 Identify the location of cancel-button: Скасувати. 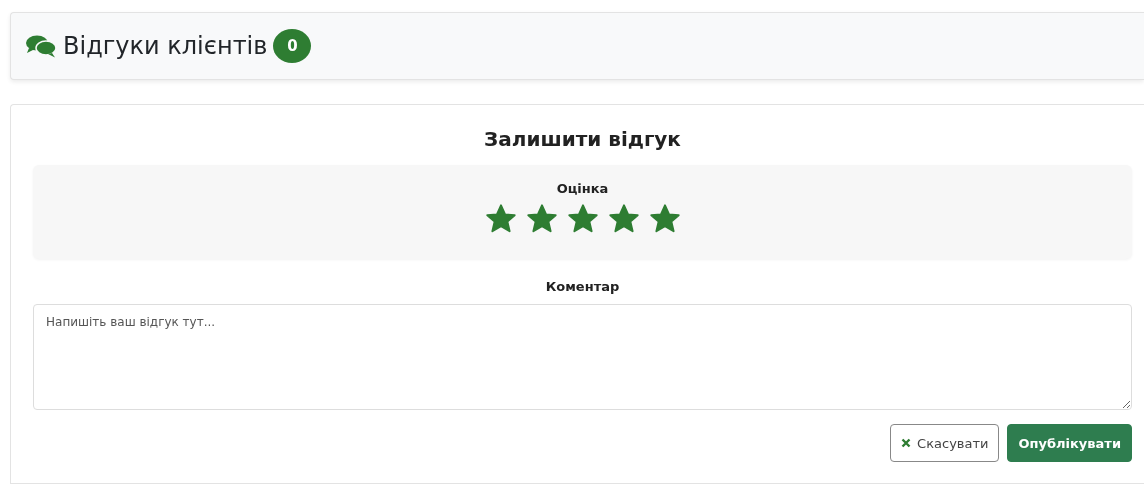
(945, 443).